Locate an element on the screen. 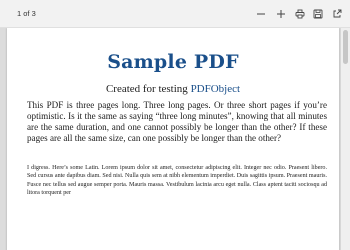 This screenshot has height=250, width=350. save-button is located at coordinates (318, 14).